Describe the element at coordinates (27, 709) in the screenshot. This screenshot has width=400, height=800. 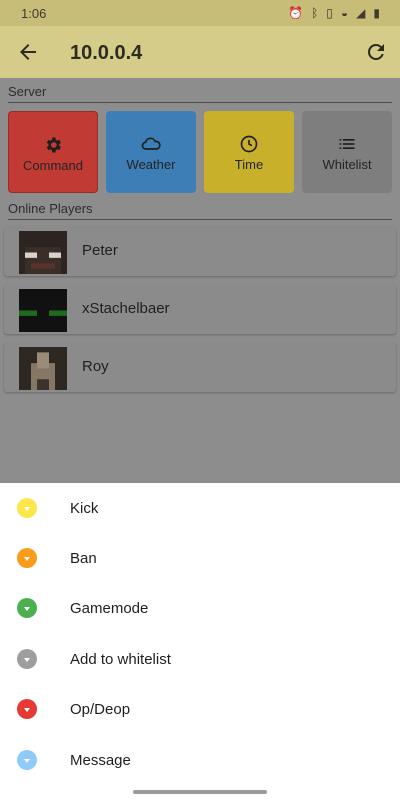
I see `op-deop-chevron-icon` at that location.